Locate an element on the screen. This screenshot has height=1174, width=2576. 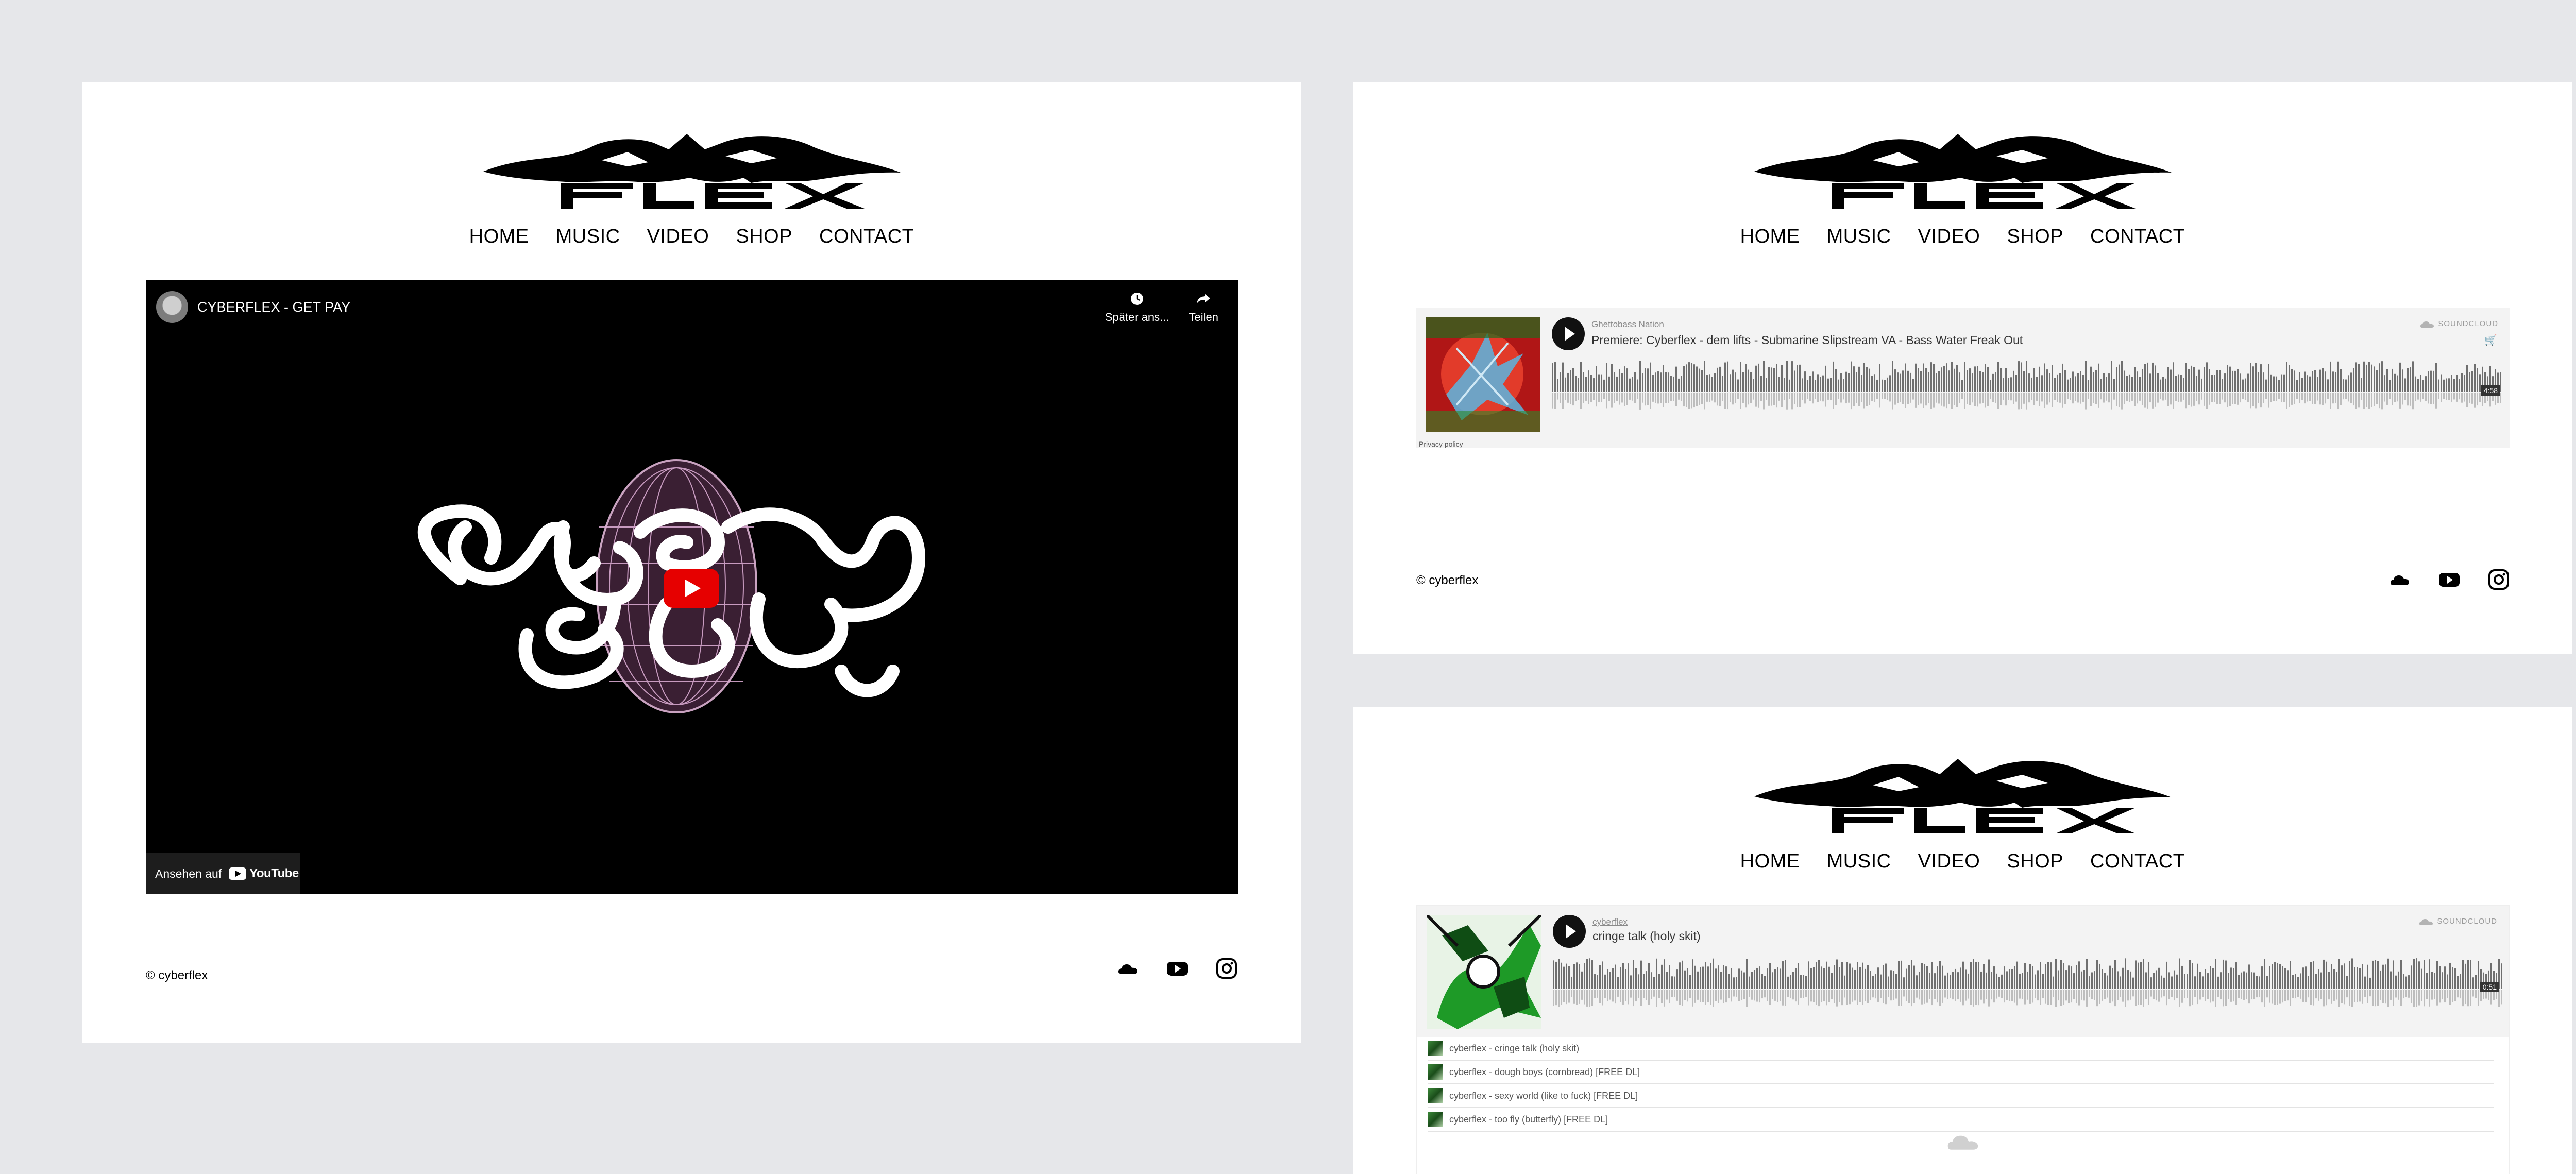
list-item: cyberflex - cringe talk (holy skit) is located at coordinates (1961, 1049).